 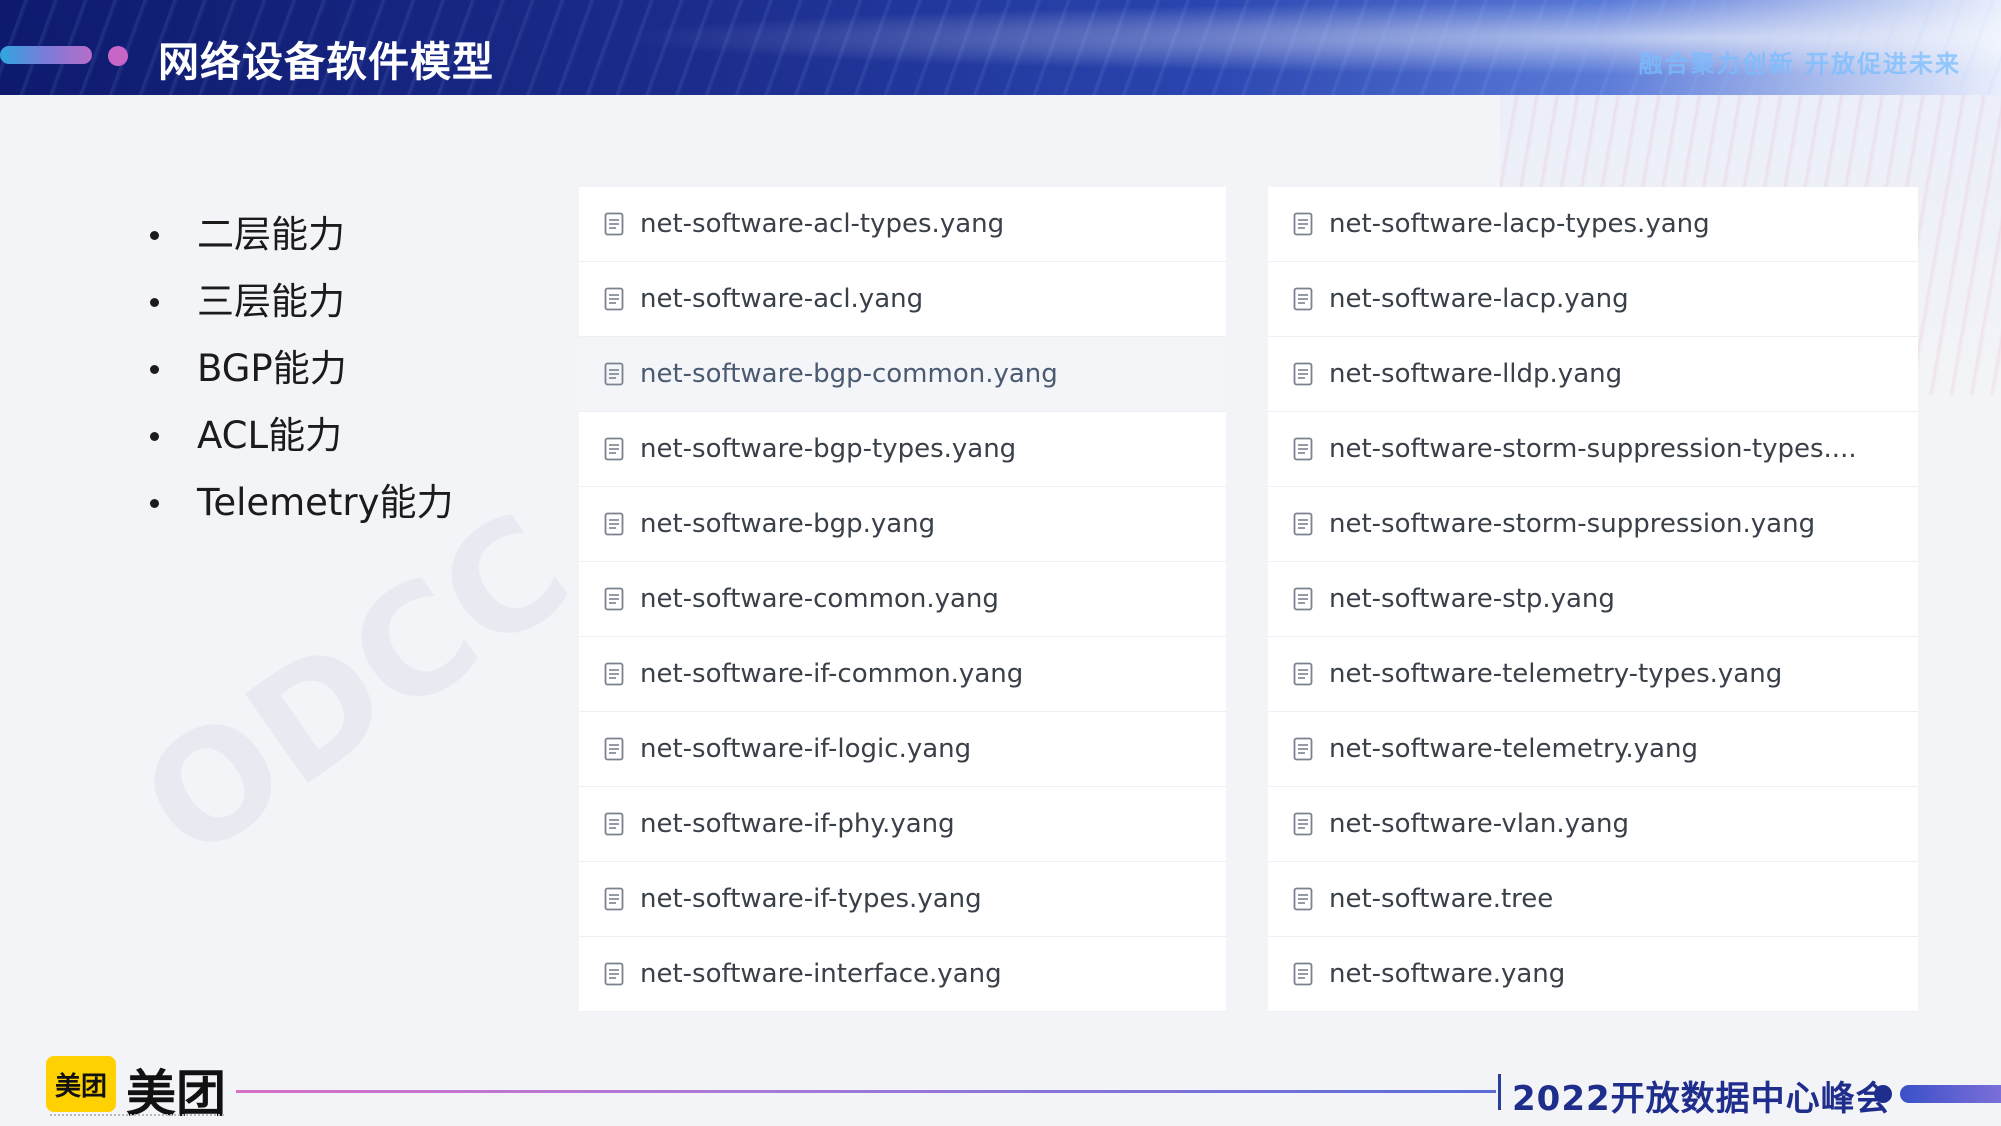 I want to click on footer-dot, so click(x=1883, y=1094).